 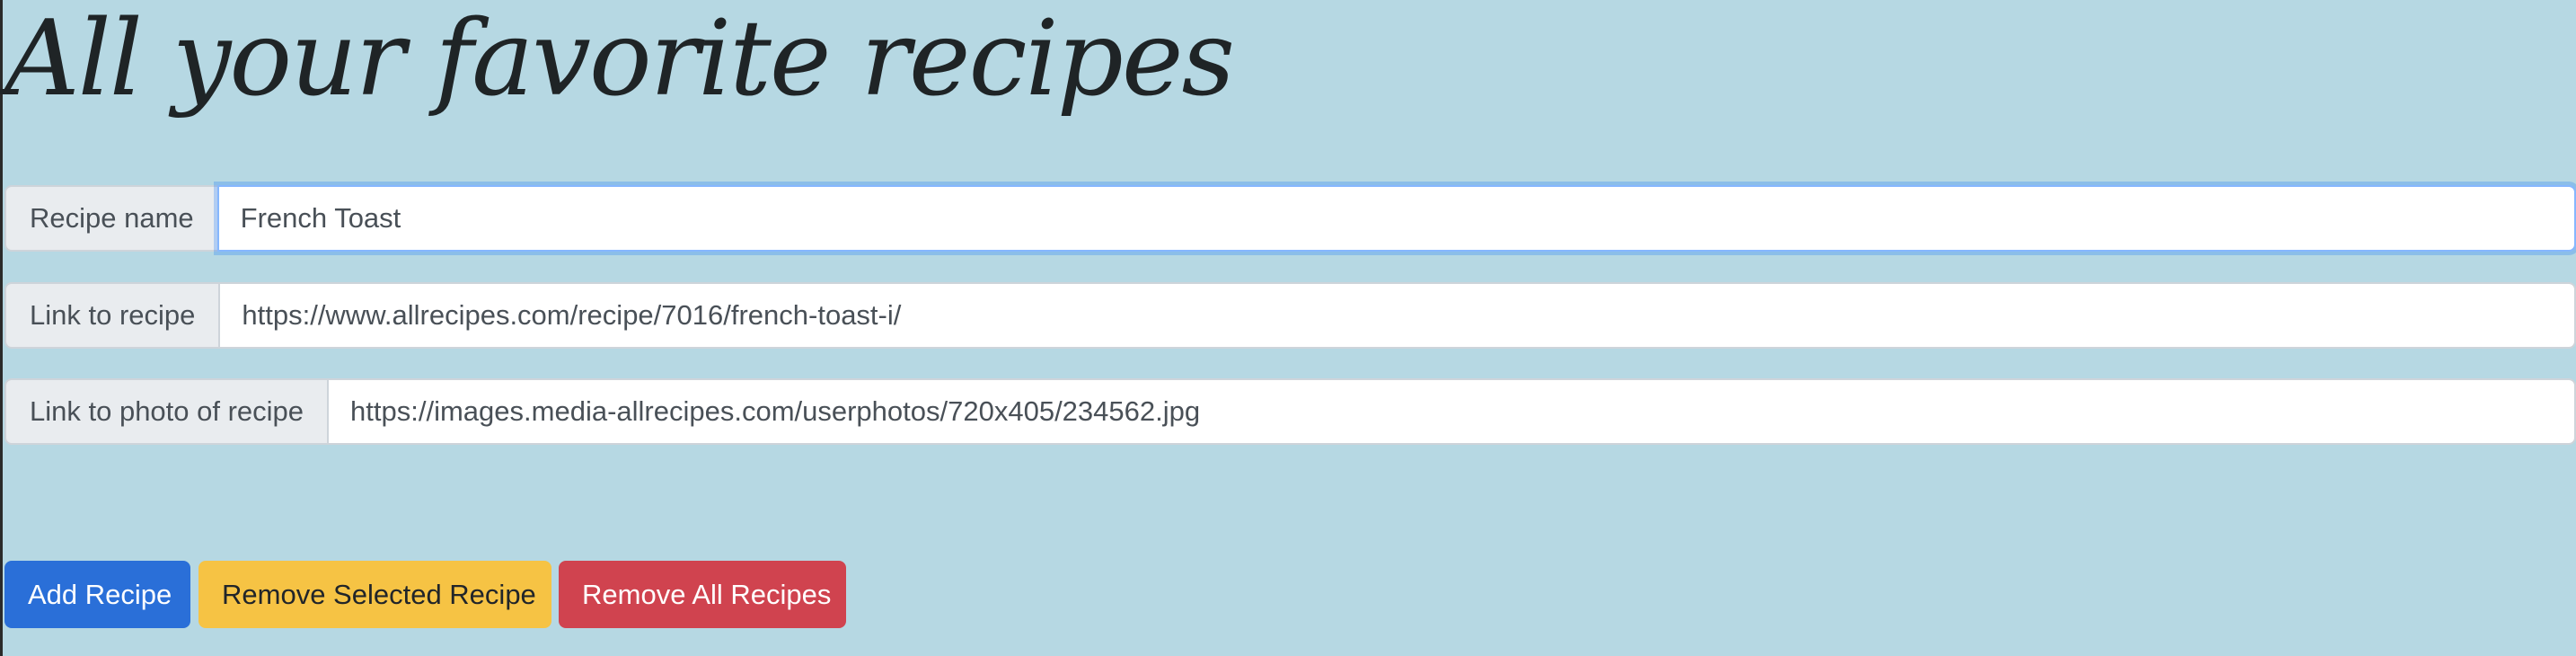 I want to click on recipe-name-input, so click(x=1396, y=218).